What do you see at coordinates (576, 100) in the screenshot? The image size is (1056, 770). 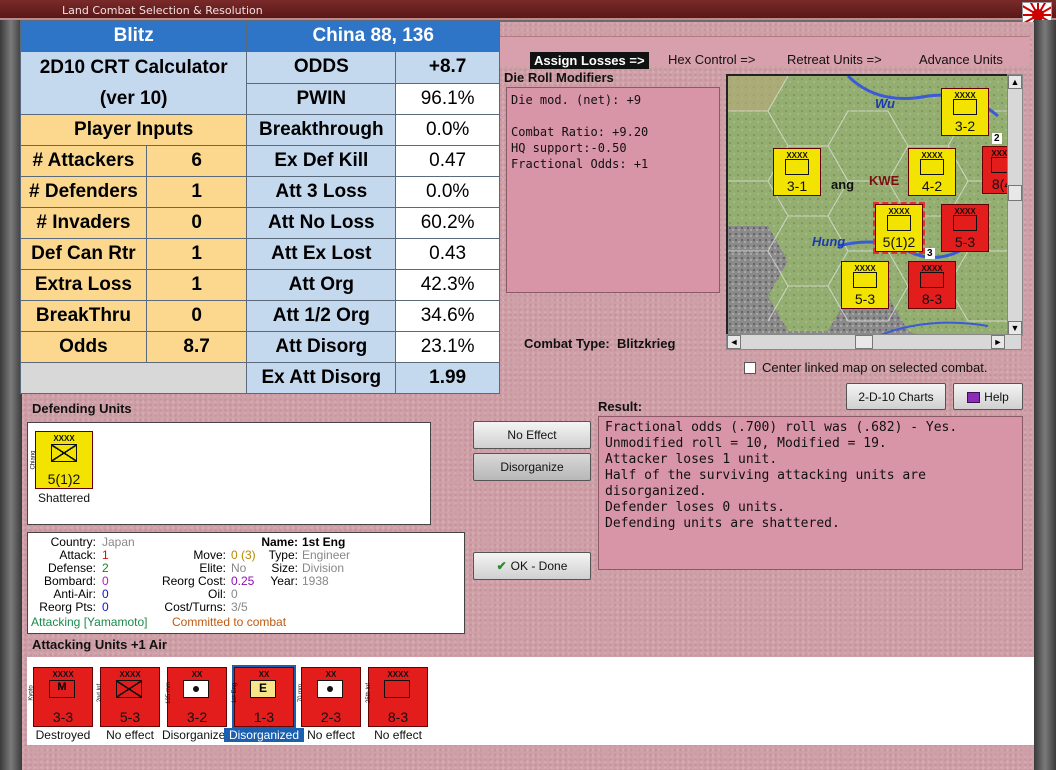 I see `drm-line: Die mod. (net): +9` at bounding box center [576, 100].